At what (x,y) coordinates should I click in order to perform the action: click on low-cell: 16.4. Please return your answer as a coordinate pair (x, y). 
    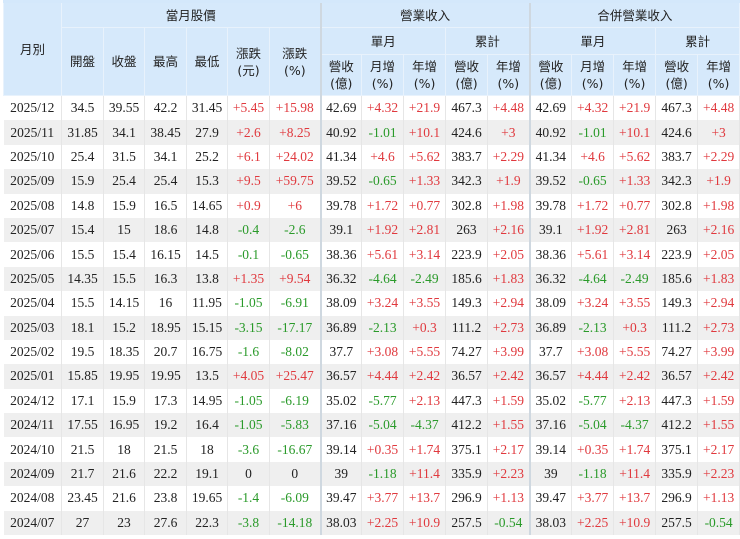
    Looking at the image, I should click on (207, 425).